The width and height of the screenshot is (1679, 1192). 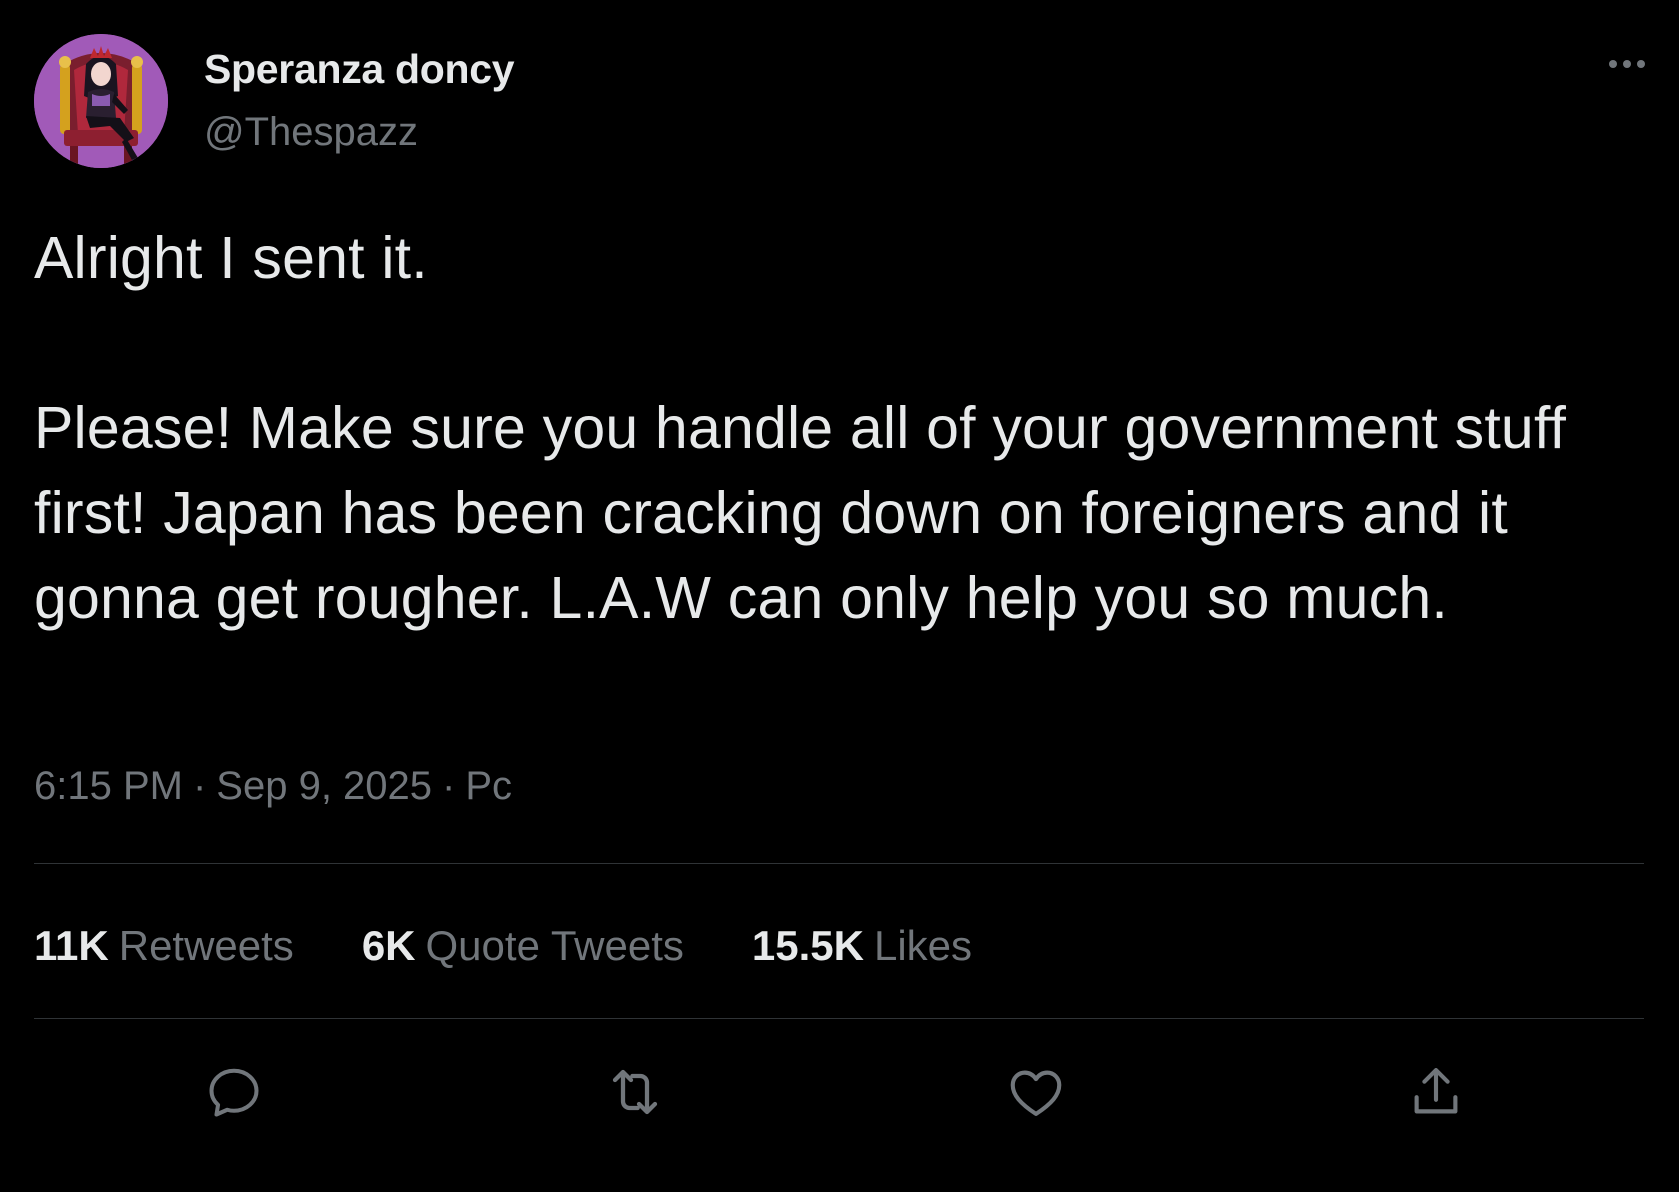 I want to click on likes-stat: 15.5K Likes, so click(x=862, y=946).